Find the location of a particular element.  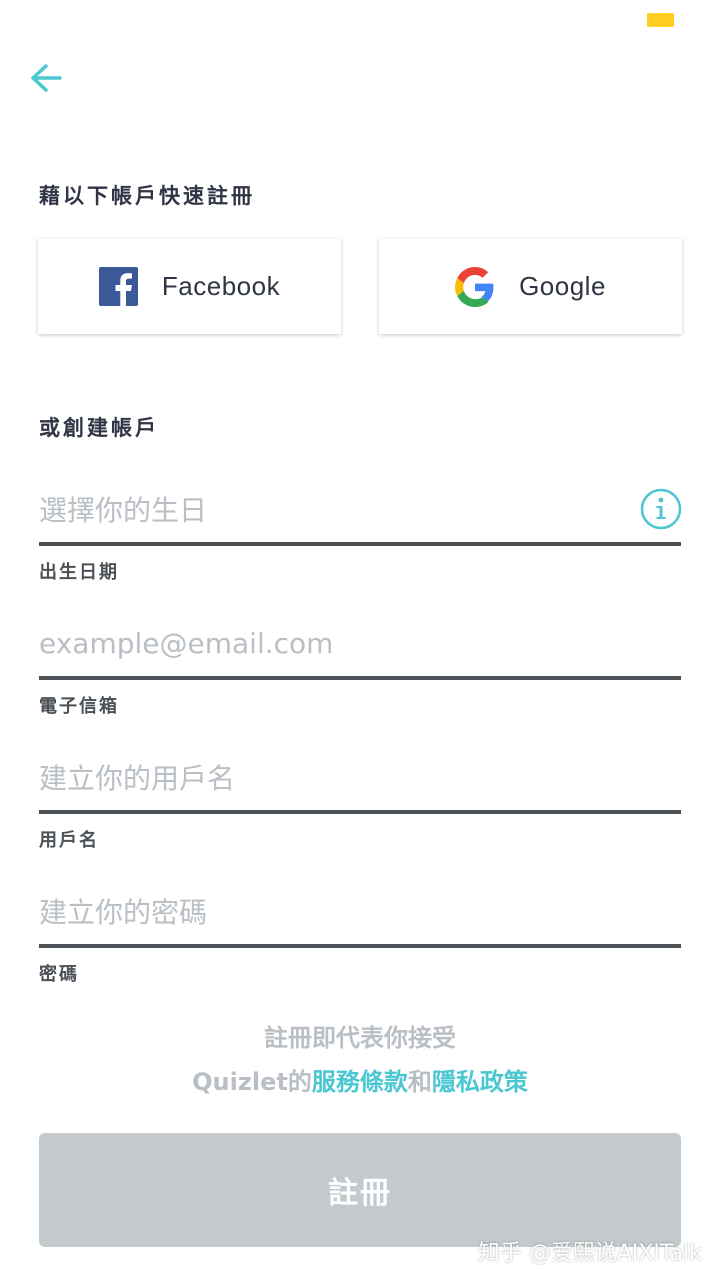

google-signup-button: Google is located at coordinates (530, 286).